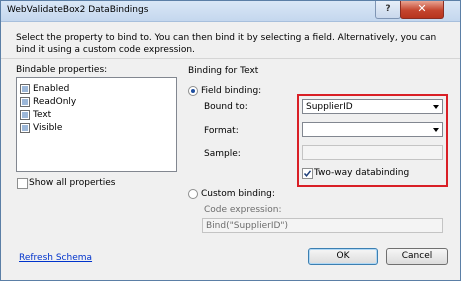 Image resolution: width=461 pixels, height=281 pixels. What do you see at coordinates (372, 140) in the screenshot?
I see `highlight-box` at bounding box center [372, 140].